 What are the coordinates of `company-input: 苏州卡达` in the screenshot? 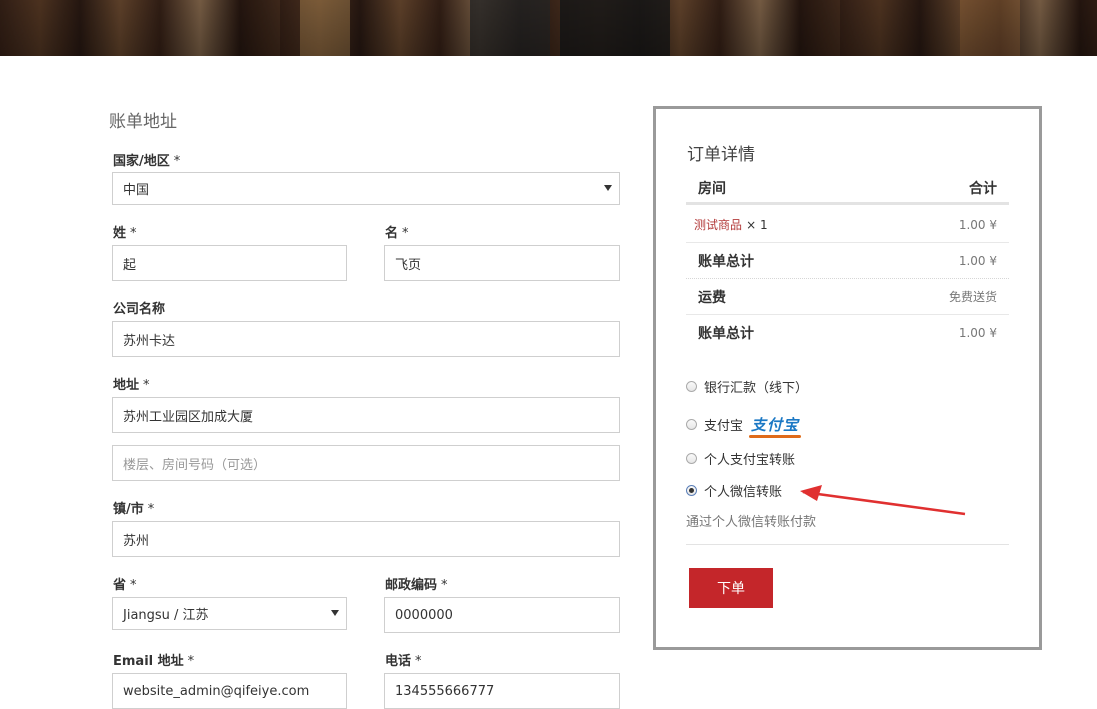 It's located at (366, 339).